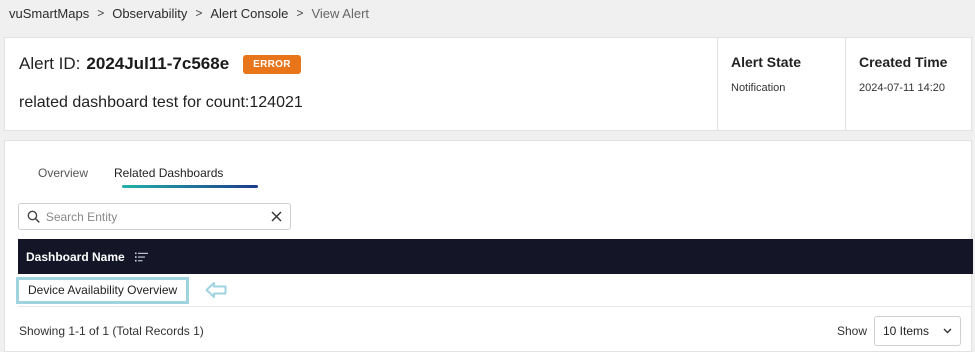  What do you see at coordinates (33, 216) in the screenshot?
I see `search-icon` at bounding box center [33, 216].